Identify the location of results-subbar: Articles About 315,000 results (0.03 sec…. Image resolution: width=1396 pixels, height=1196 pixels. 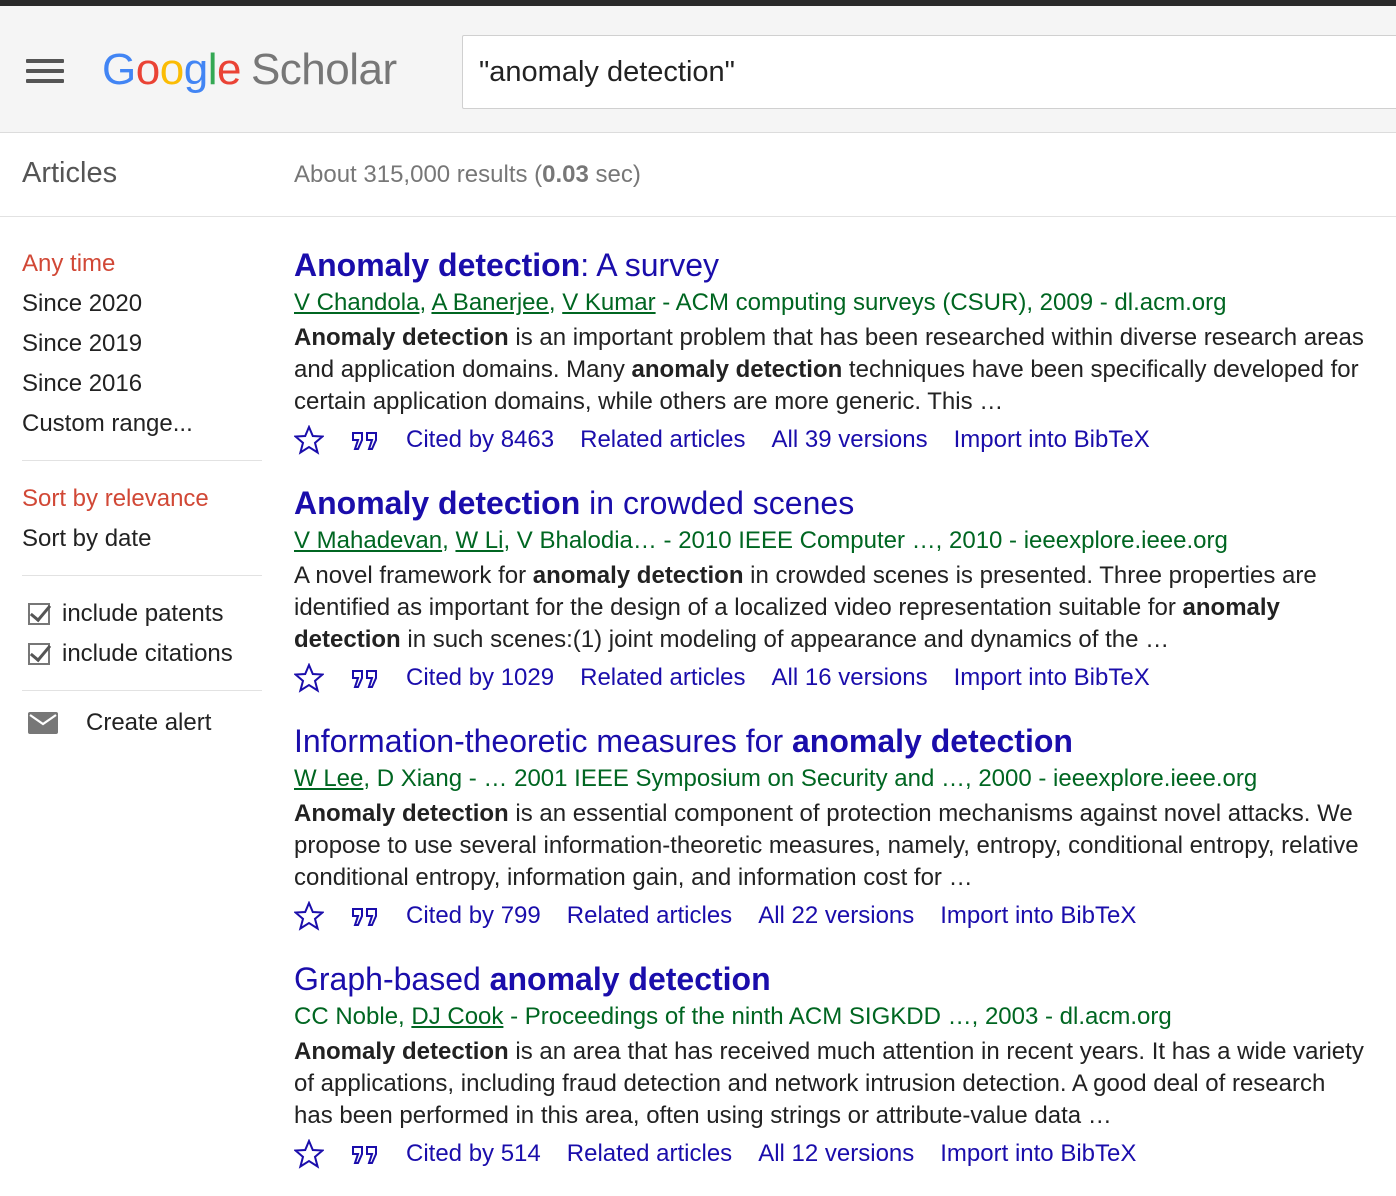
(698, 175).